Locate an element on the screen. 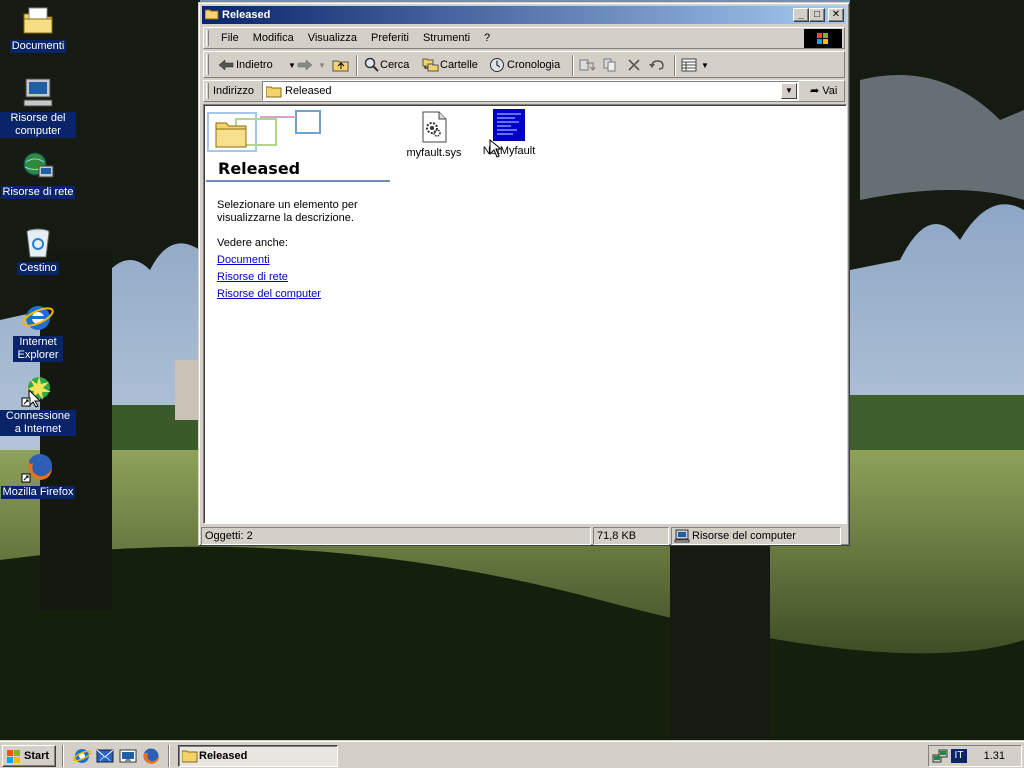 The height and width of the screenshot is (768, 1024). address-dropdown-button: ▼ is located at coordinates (789, 91).